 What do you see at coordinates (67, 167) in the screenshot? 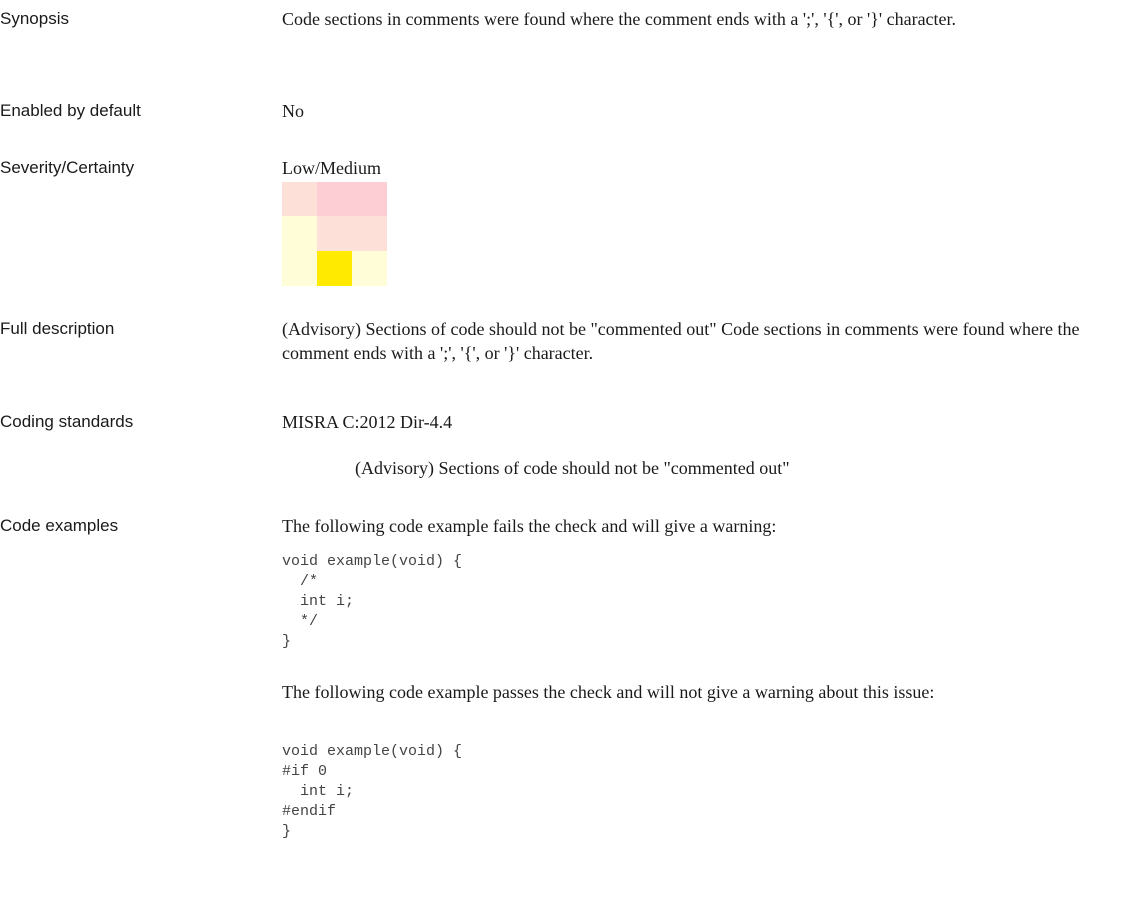
I see `severity-certainty-label: Severity/Certainty` at bounding box center [67, 167].